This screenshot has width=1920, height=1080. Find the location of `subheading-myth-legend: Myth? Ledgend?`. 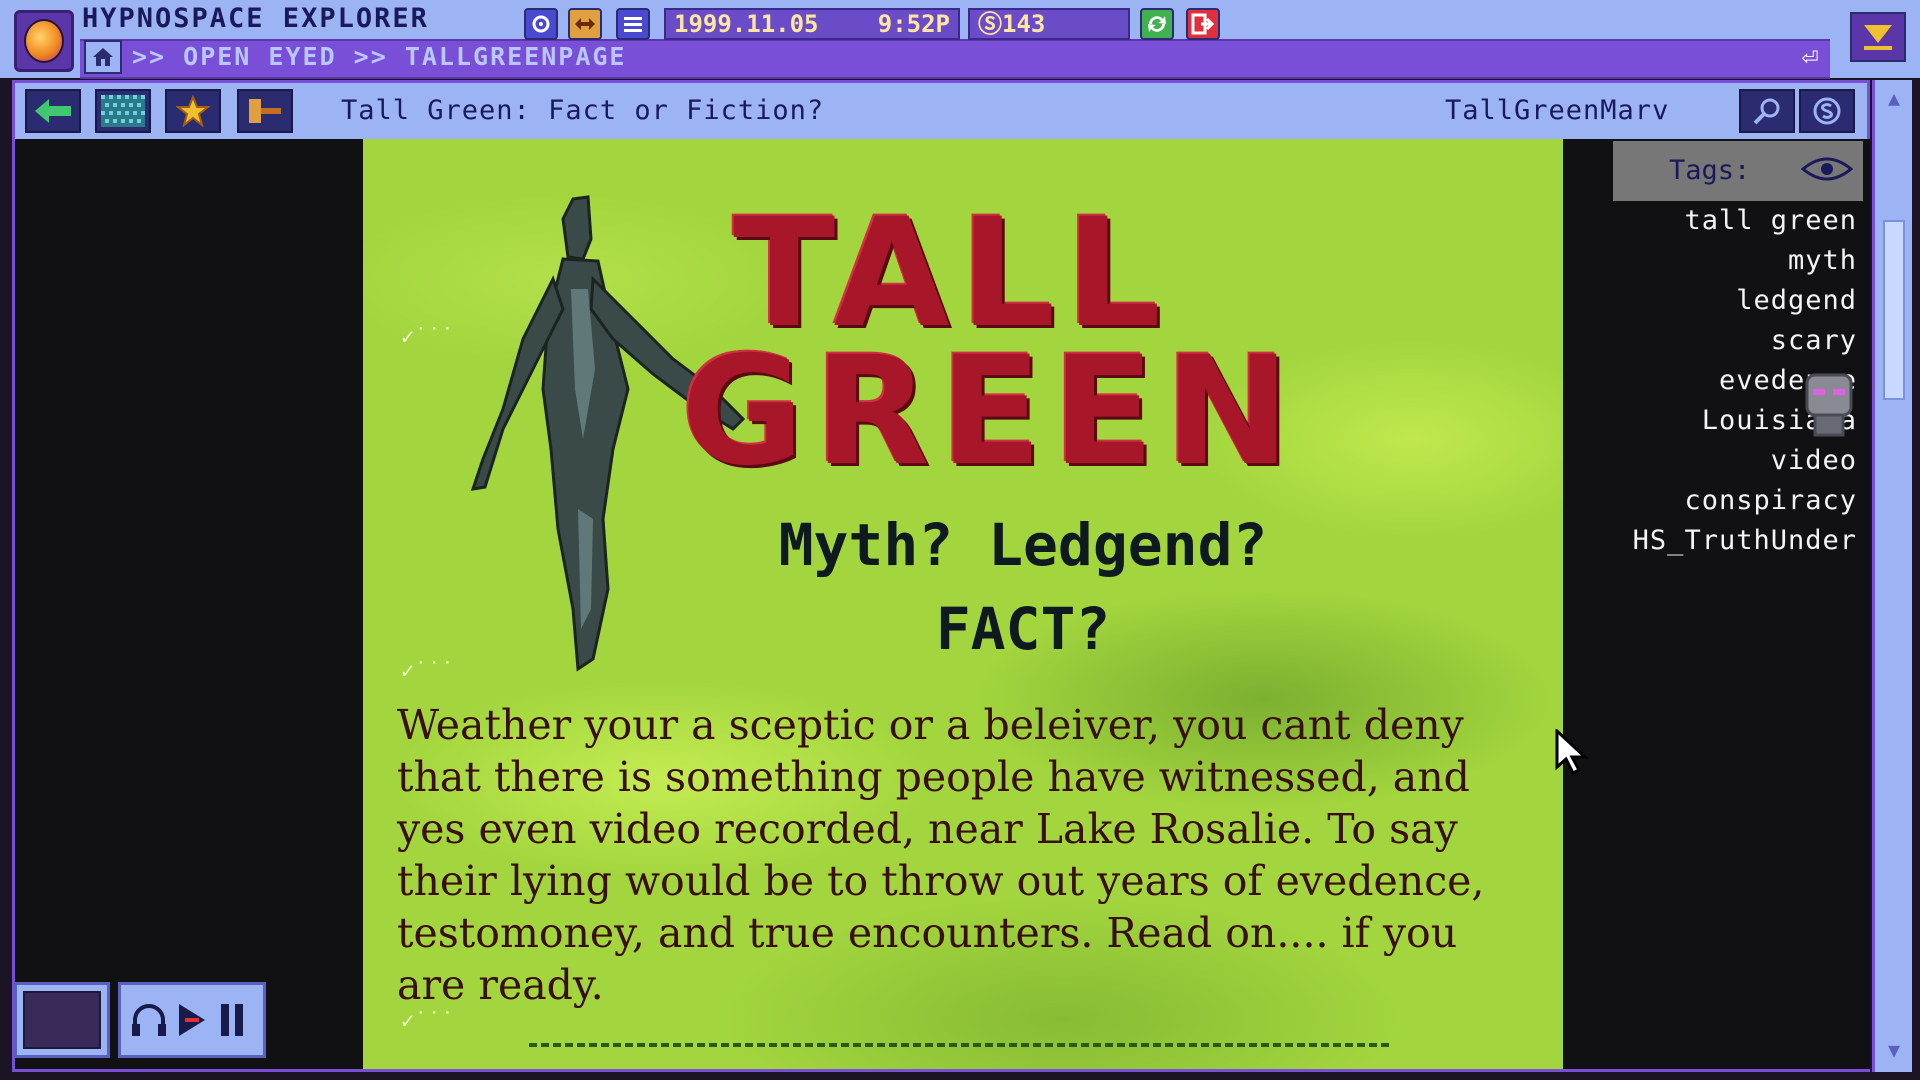

subheading-myth-legend: Myth? Ledgend? is located at coordinates (1023, 545).